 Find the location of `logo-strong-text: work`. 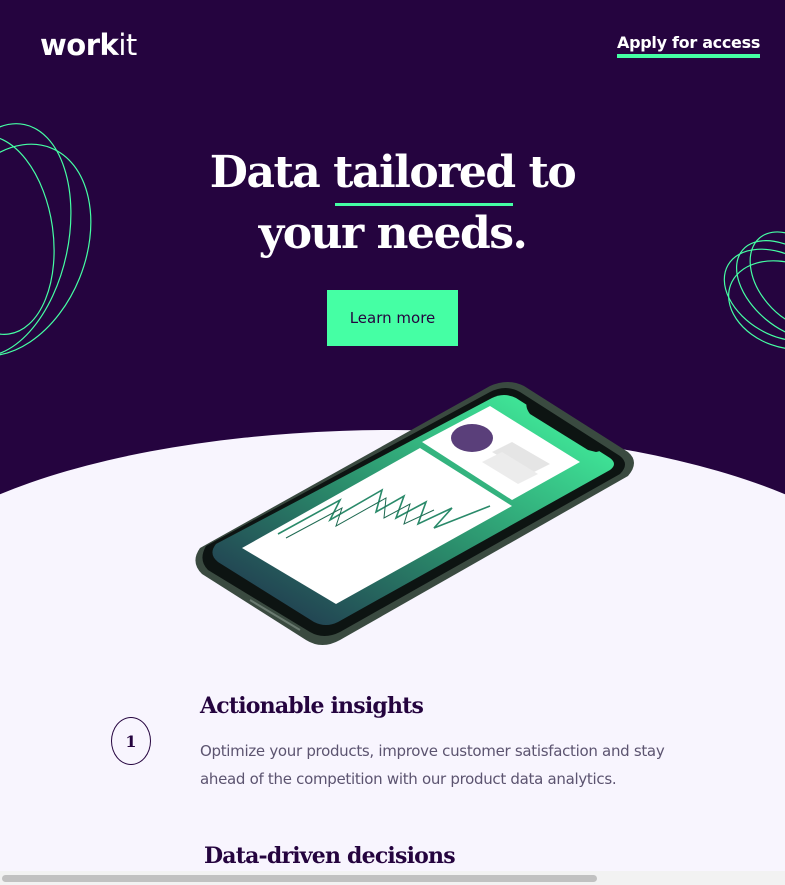

logo-strong-text: work is located at coordinates (79, 45).